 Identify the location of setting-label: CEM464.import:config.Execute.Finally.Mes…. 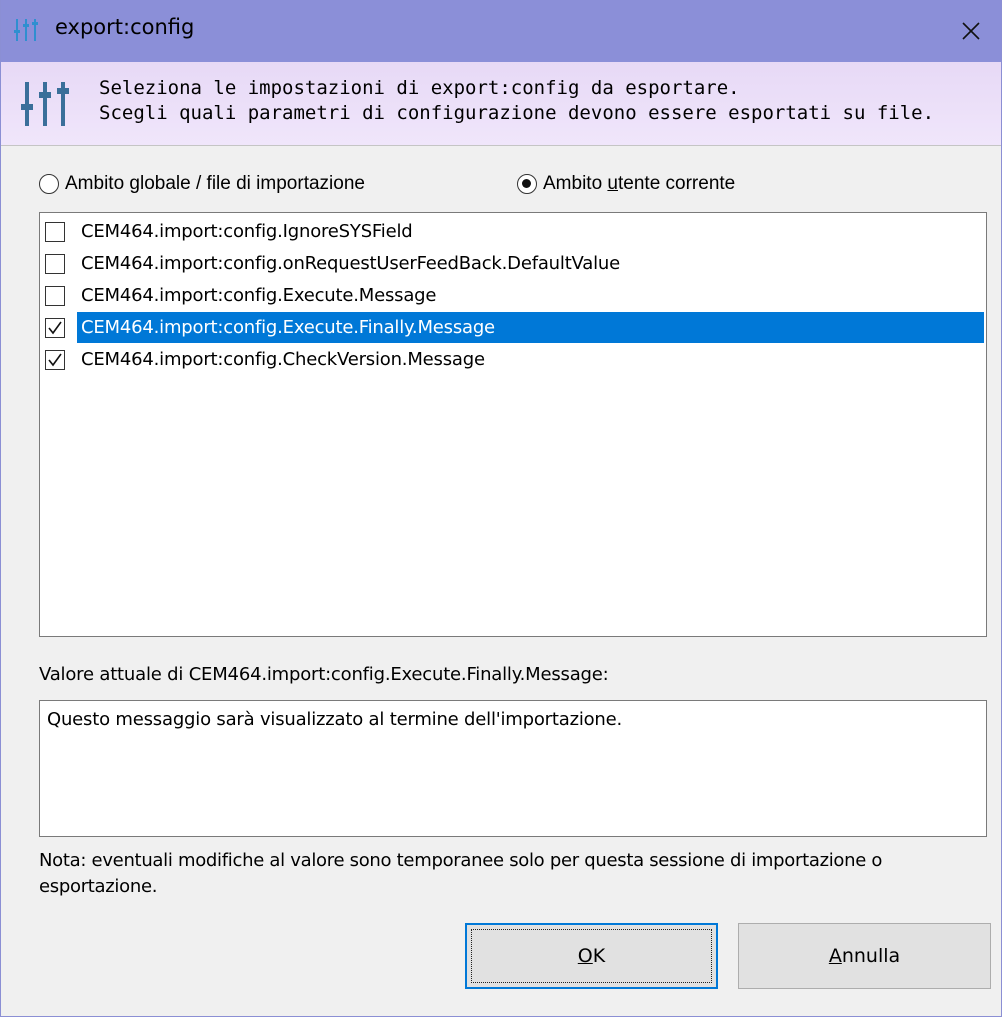
(530, 327).